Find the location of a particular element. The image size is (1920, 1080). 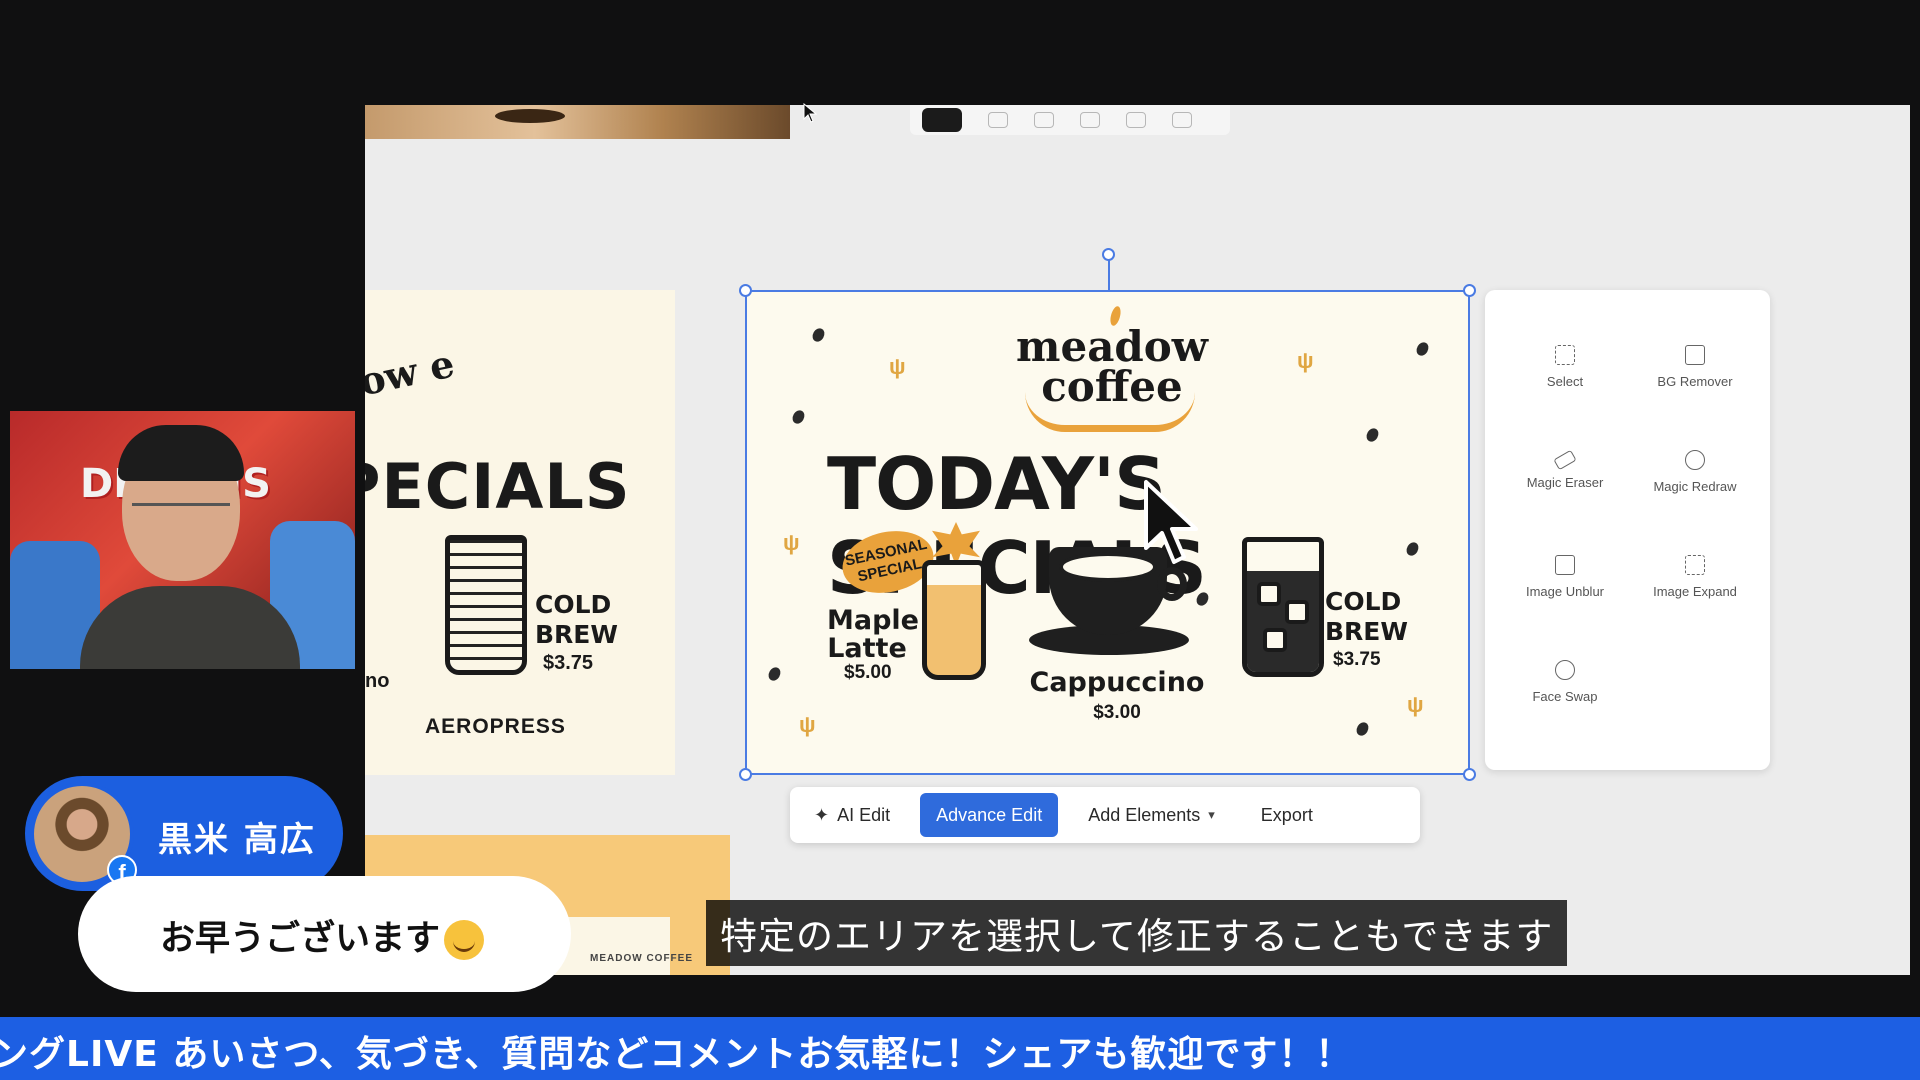

left-card-footer: AEROPRESS is located at coordinates (495, 726).